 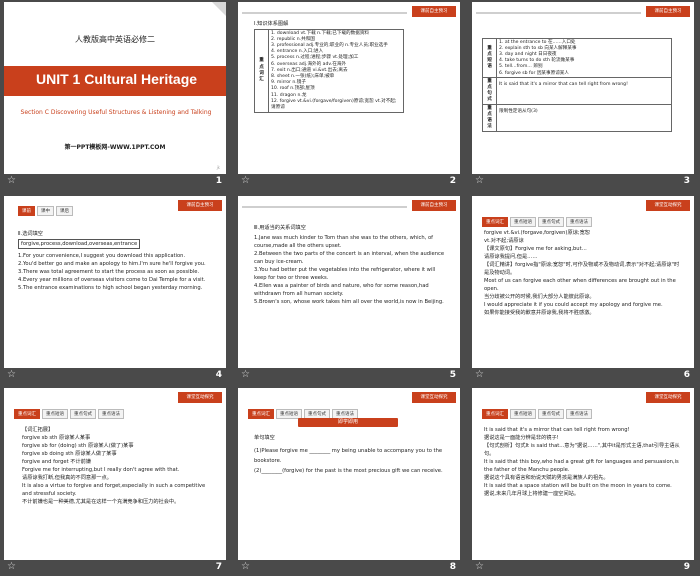 What do you see at coordinates (26, 211) in the screenshot?
I see `tab-item: 课前` at bounding box center [26, 211].